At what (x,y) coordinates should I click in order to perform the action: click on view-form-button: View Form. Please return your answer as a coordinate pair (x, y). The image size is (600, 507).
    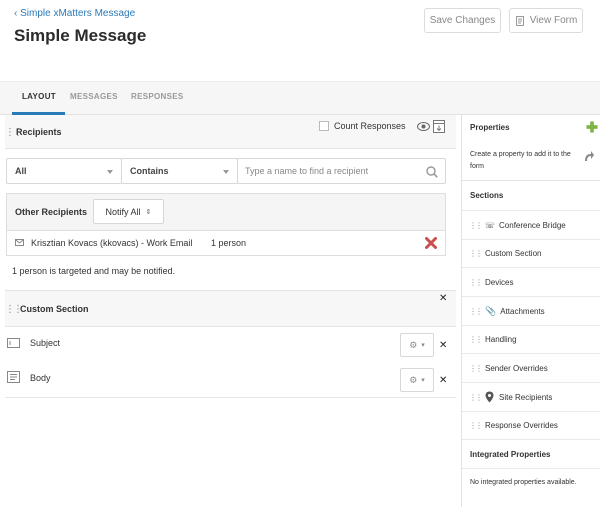
    Looking at the image, I should click on (546, 20).